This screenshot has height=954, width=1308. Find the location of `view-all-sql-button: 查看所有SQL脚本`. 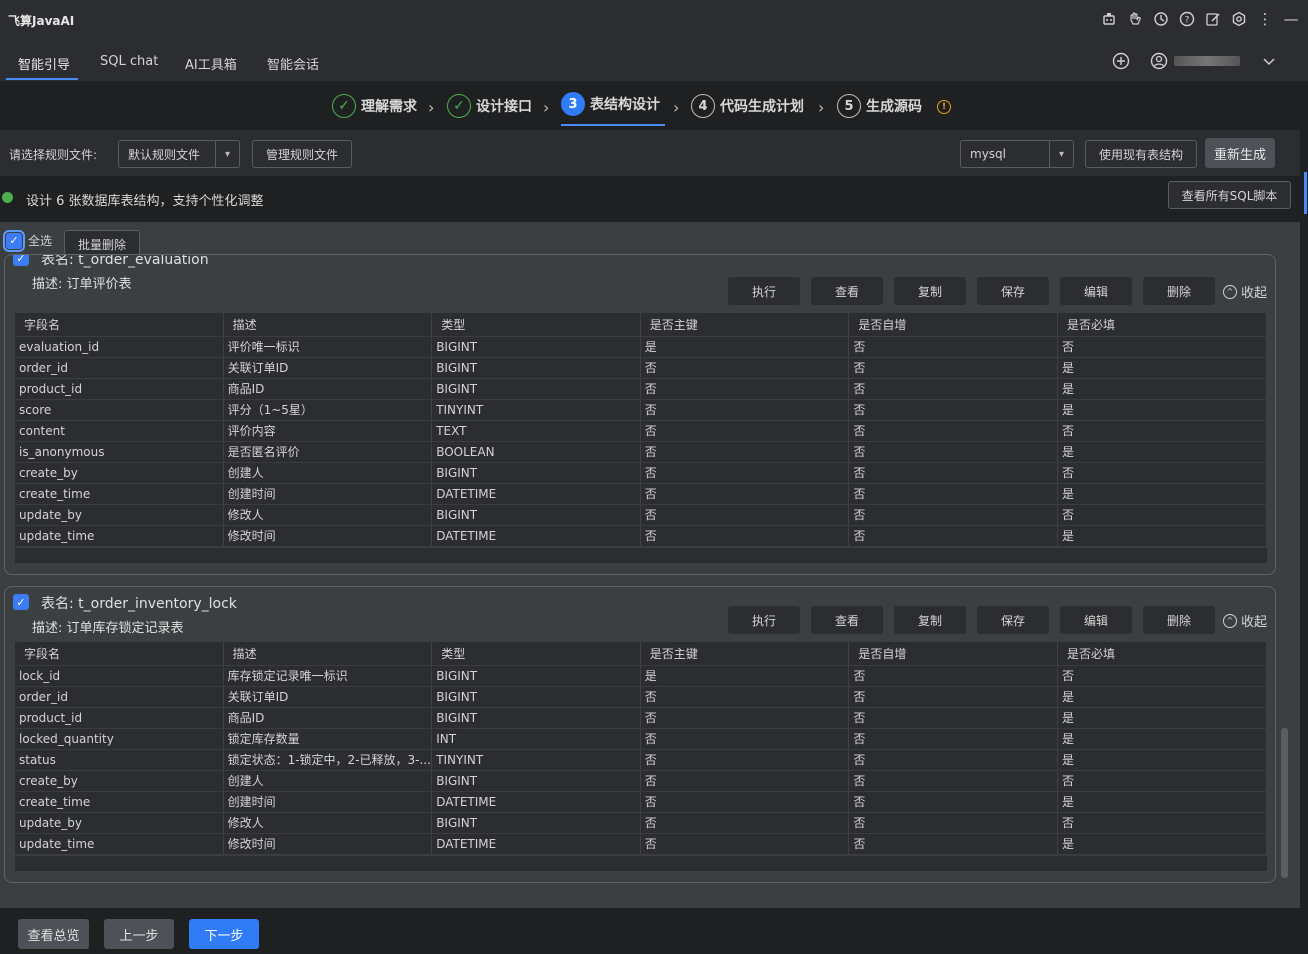

view-all-sql-button: 查看所有SQL脚本 is located at coordinates (1229, 195).